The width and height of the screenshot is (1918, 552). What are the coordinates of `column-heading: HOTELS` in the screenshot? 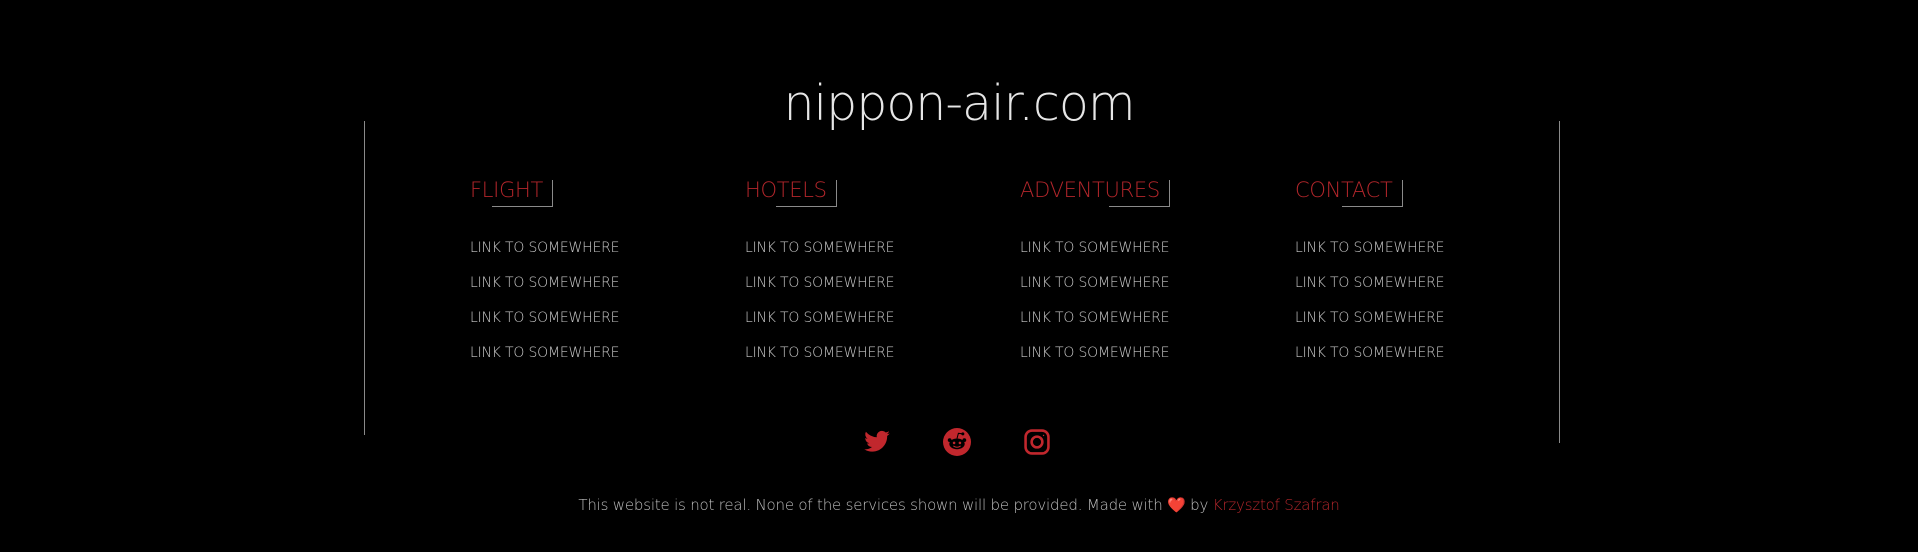 It's located at (791, 191).